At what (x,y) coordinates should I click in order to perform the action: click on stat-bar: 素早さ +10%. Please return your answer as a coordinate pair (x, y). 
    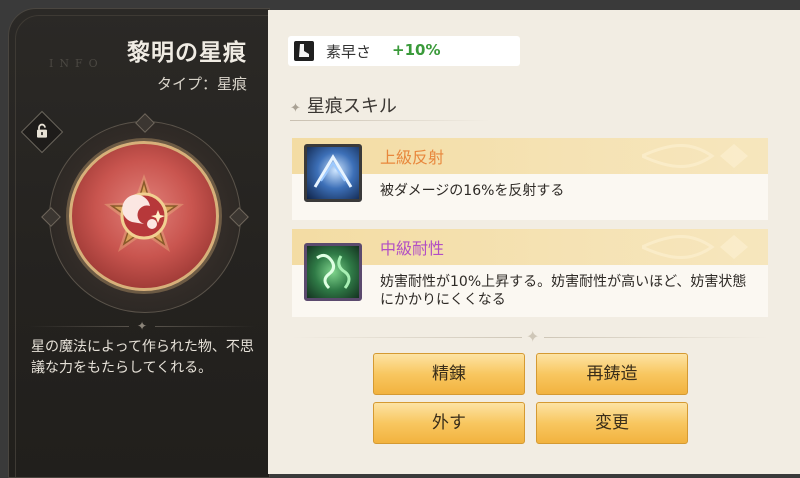
    Looking at the image, I should click on (404, 51).